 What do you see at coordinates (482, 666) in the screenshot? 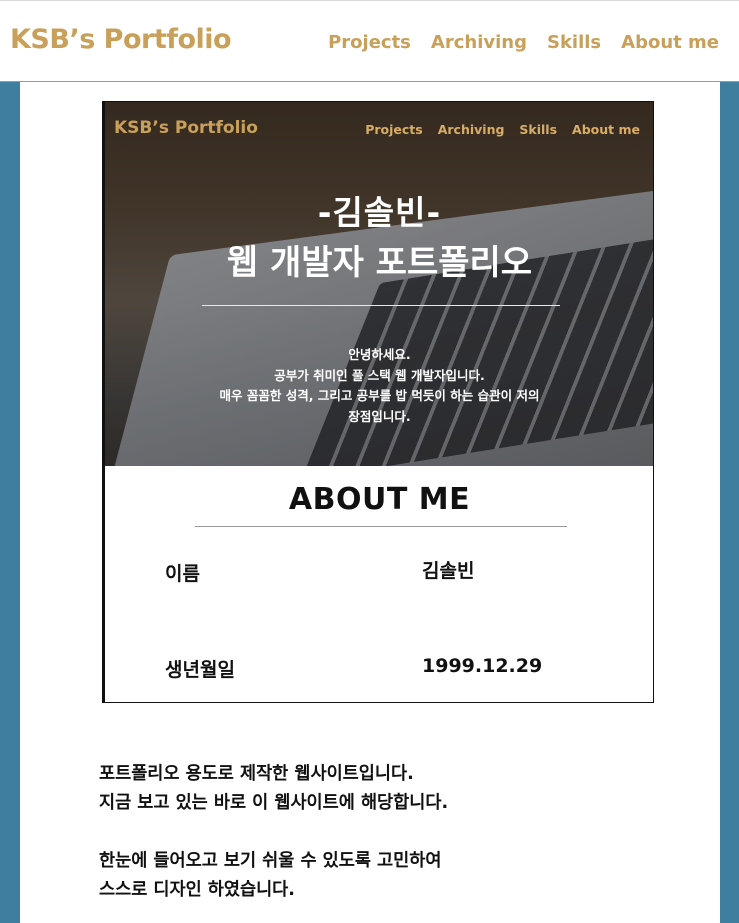
I see `about-birthdate-value: 1999.12.29` at bounding box center [482, 666].